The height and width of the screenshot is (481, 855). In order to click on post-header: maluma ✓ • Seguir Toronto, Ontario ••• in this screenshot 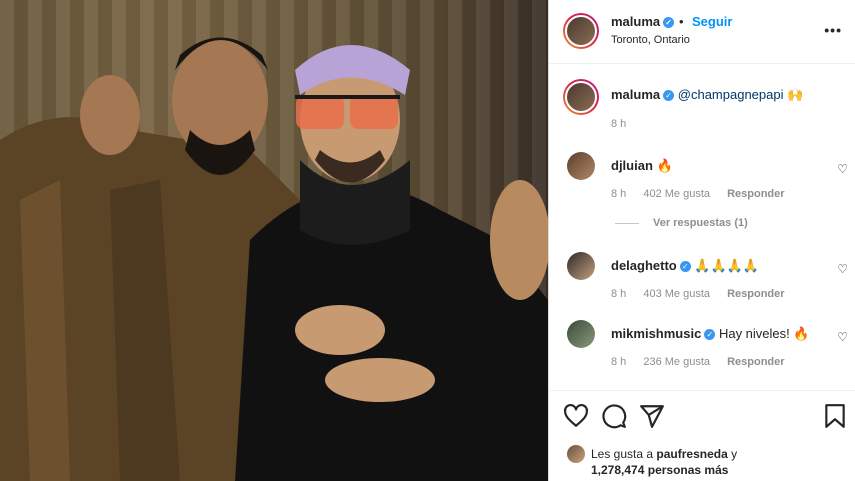, I will do `click(702, 32)`.